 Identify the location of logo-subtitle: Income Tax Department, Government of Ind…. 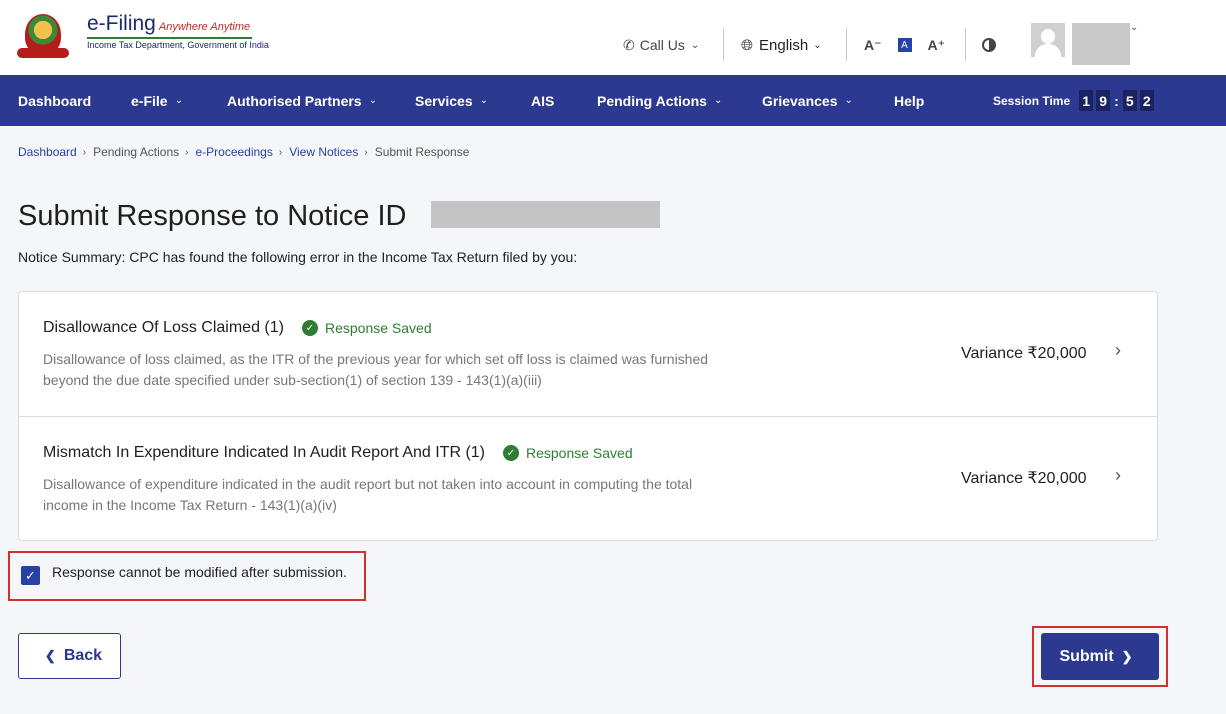
(178, 45).